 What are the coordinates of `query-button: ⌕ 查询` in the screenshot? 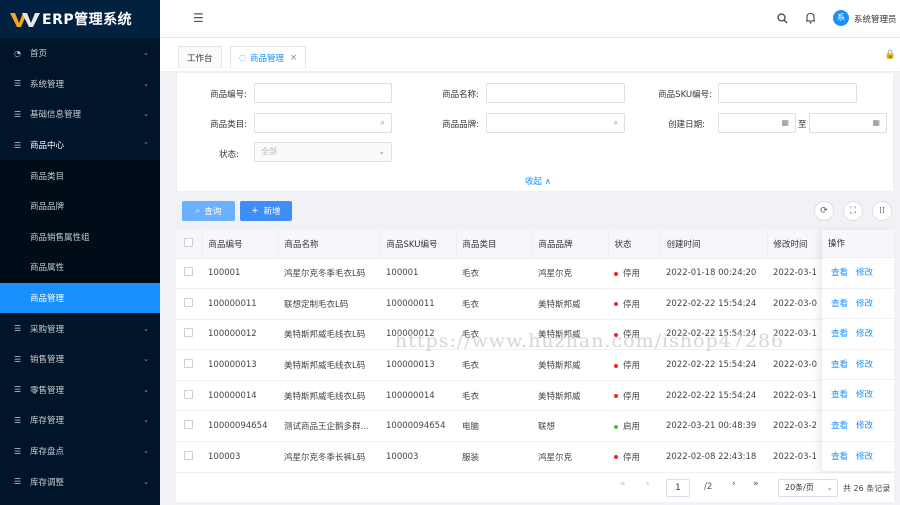 It's located at (208, 211).